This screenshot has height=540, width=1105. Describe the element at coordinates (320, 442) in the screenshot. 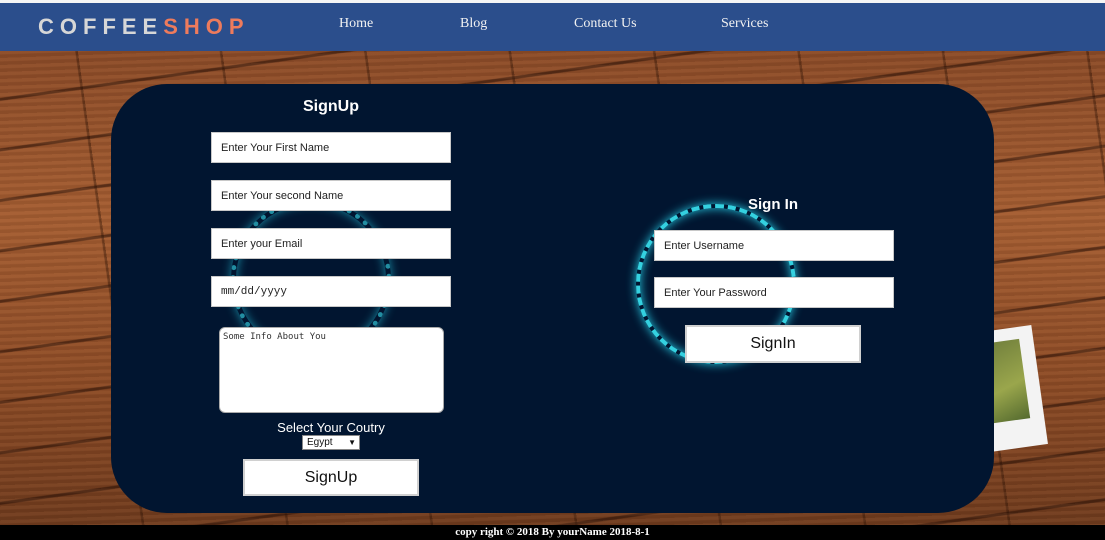

I see `country-selected-value: Egypt` at that location.